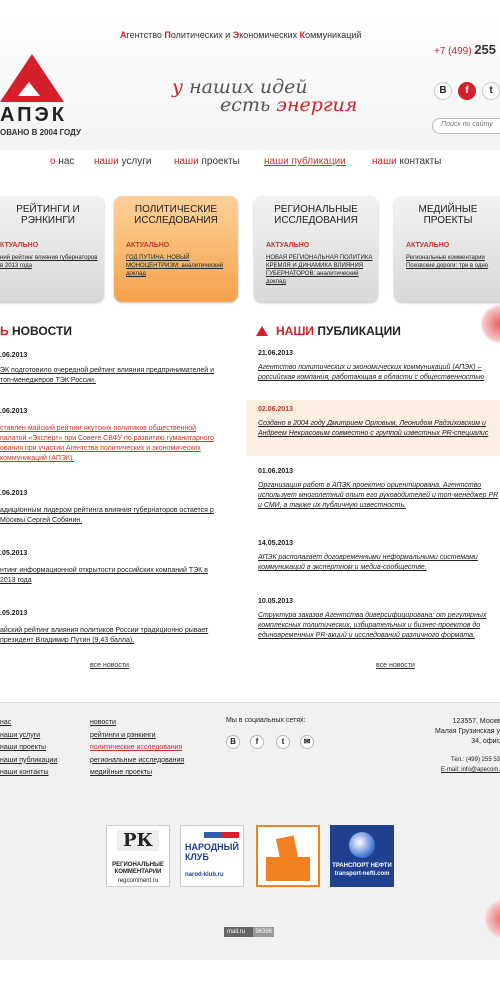 This screenshot has height=1000, width=500. I want to click on logo-year: ОВАНО В 2004 ГОДУ, so click(40, 132).